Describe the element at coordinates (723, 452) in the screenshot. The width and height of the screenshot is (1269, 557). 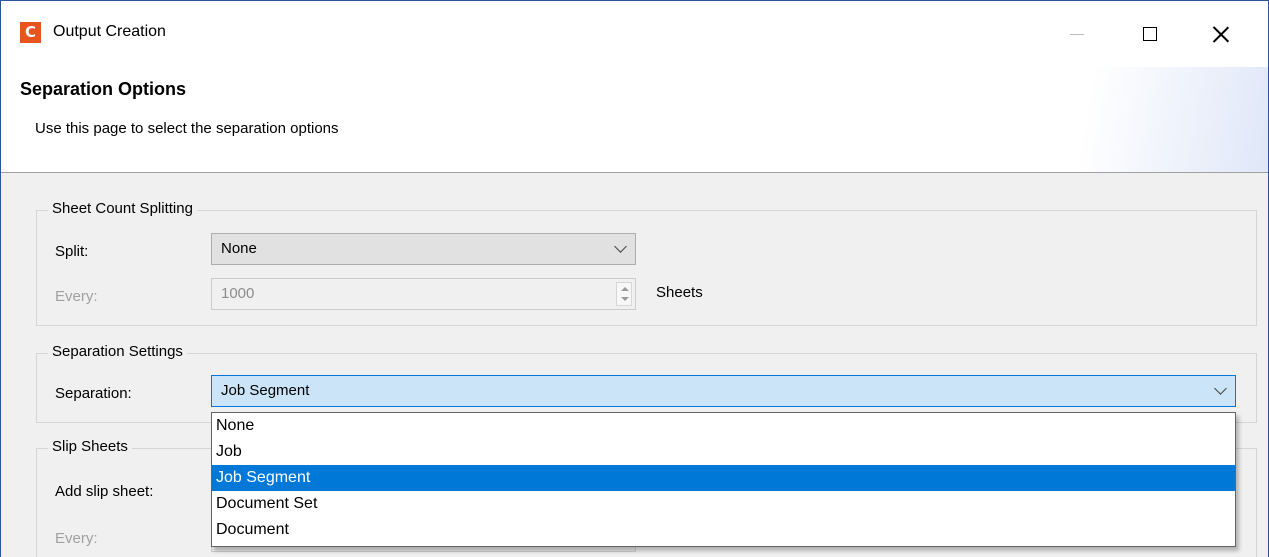
I see `option-job: Job` at that location.